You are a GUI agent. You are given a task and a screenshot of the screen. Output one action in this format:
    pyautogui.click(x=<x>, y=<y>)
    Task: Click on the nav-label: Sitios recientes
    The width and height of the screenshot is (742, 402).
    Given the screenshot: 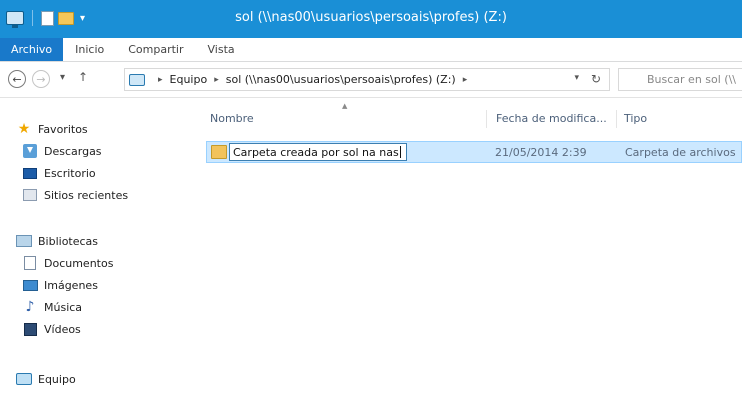 What is the action you would take?
    pyautogui.click(x=86, y=195)
    